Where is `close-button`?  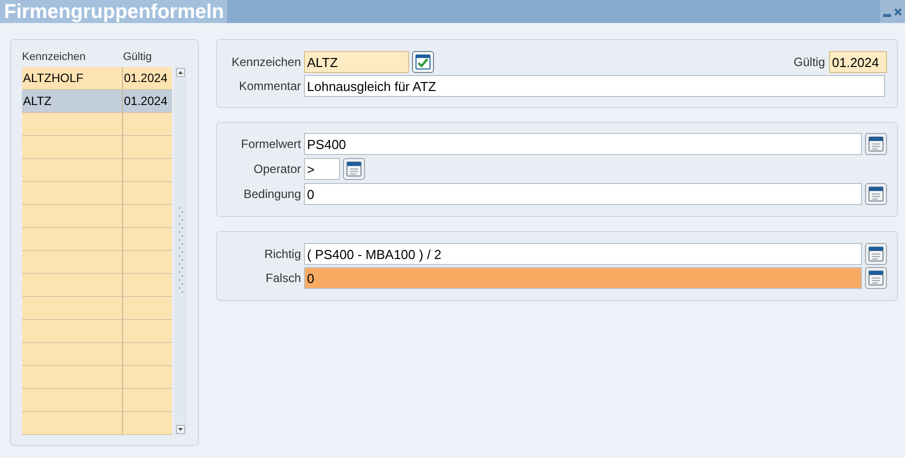 close-button is located at coordinates (898, 11).